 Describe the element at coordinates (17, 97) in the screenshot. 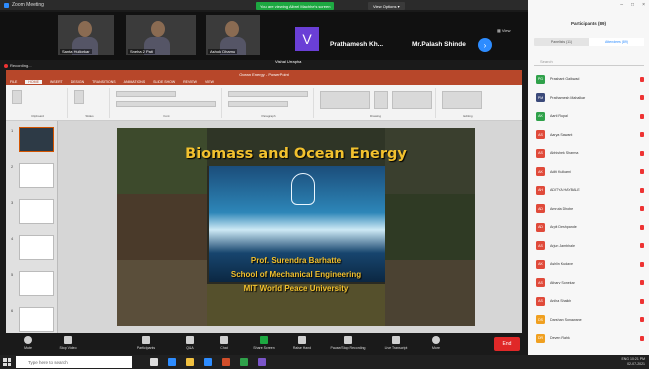

I see `paste-icon` at that location.